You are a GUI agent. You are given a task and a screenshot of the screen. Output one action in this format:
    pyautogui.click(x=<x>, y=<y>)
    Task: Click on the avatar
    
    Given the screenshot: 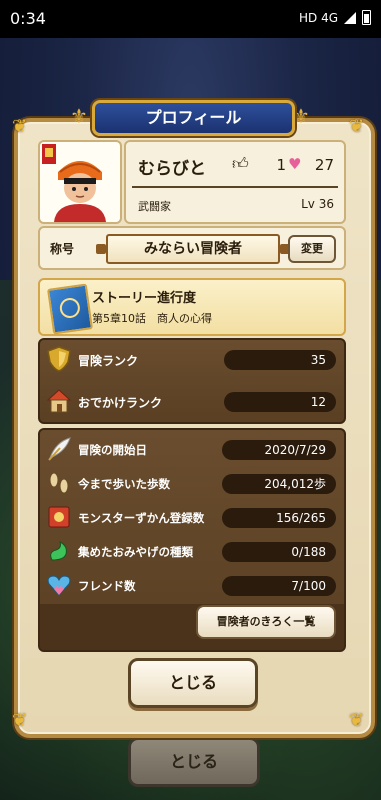 What is the action you would take?
    pyautogui.click(x=80, y=182)
    